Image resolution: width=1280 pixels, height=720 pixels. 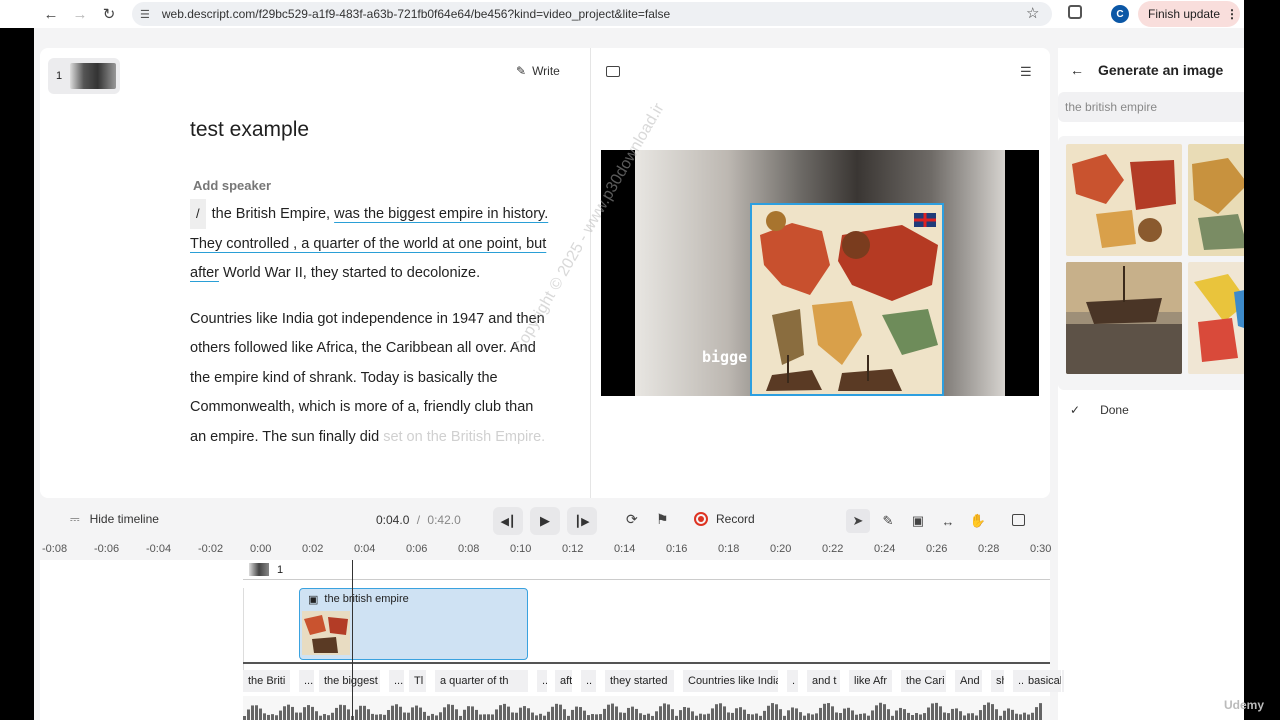 What do you see at coordinates (267, 681) in the screenshot?
I see `transcript-word: the Briti` at bounding box center [267, 681].